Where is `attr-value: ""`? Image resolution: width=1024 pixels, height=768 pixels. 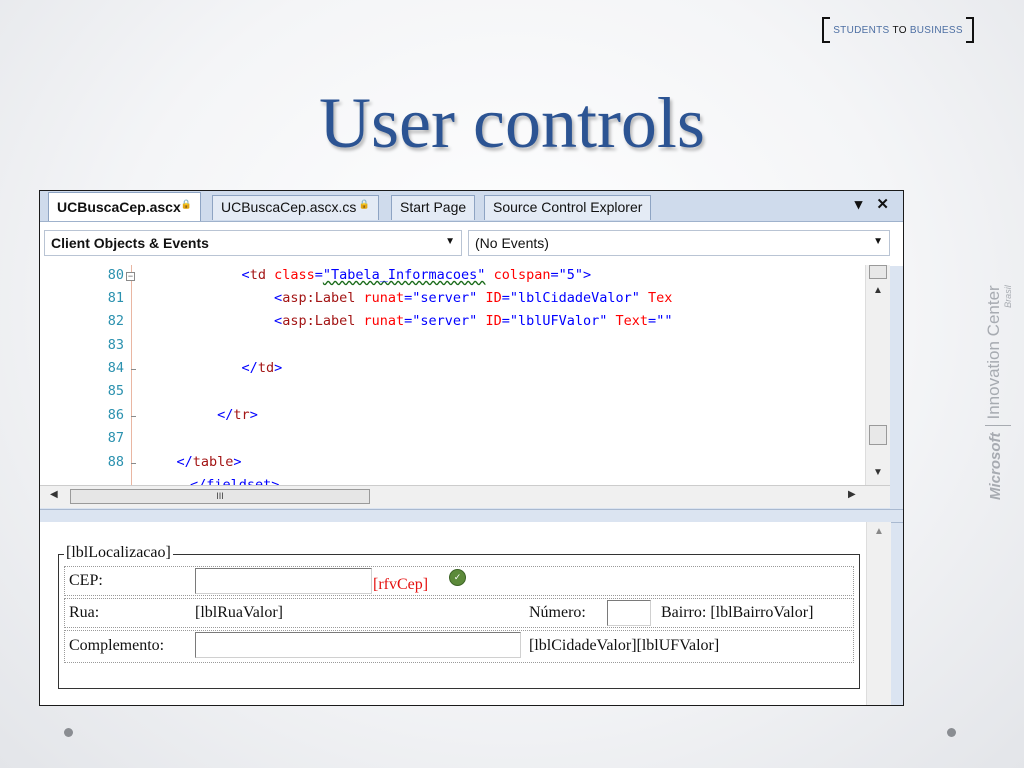 attr-value: "" is located at coordinates (664, 321).